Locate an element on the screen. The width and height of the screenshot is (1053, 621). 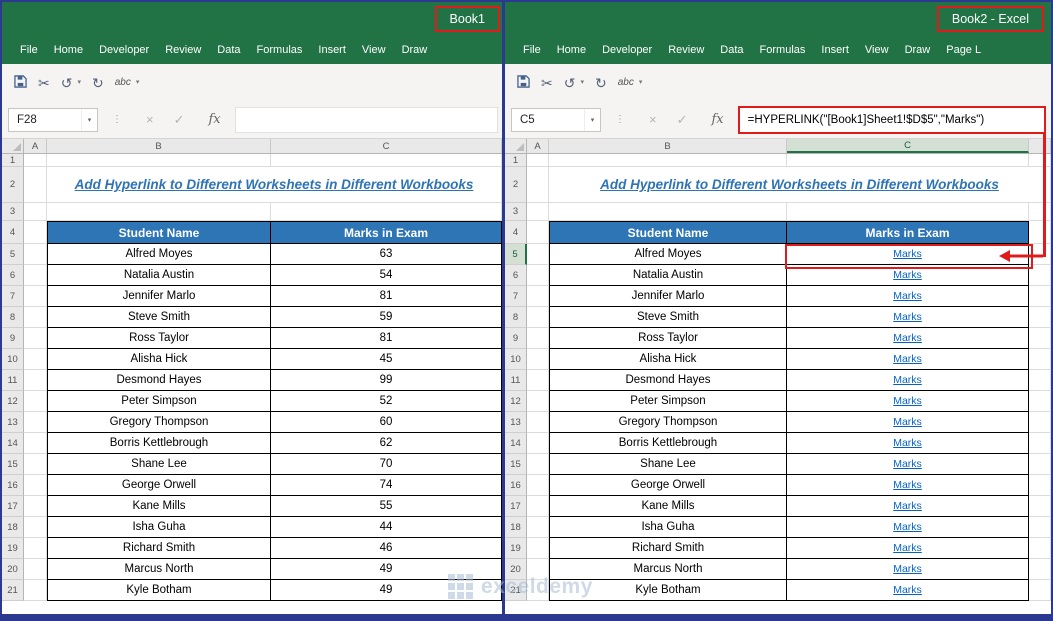
cell-D7 is located at coordinates (1040, 296).